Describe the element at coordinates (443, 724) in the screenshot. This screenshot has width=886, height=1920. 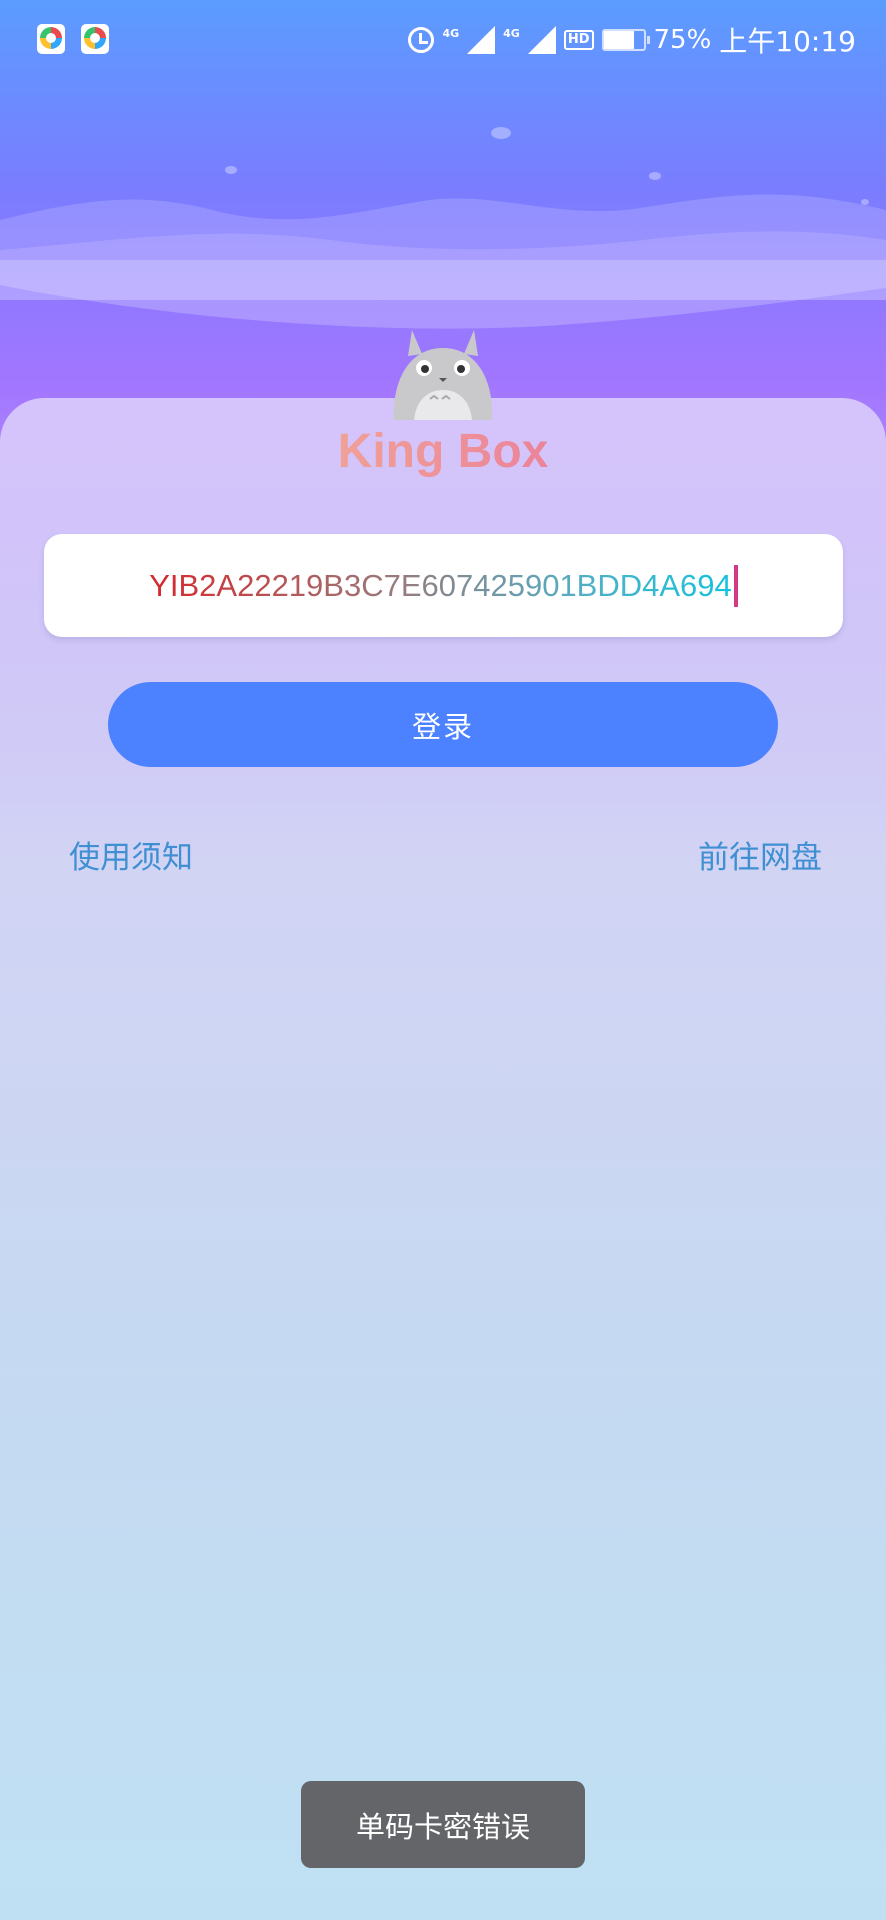
I see `login-button: 登录` at that location.